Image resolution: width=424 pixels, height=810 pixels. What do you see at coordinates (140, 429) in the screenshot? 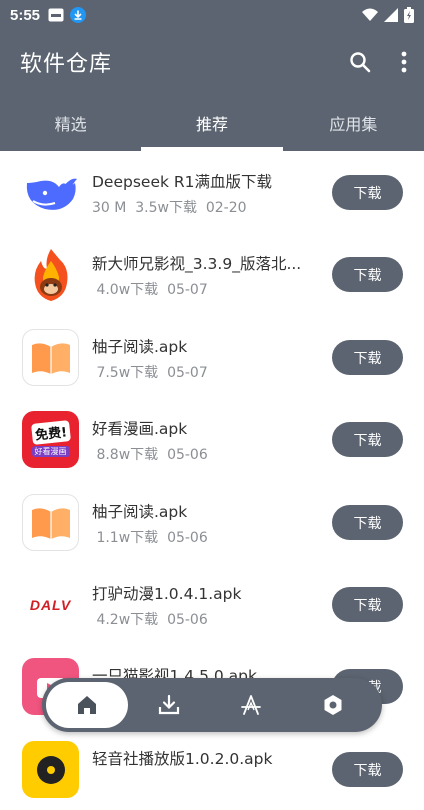
I see `app-name: 好看漫画.apk` at bounding box center [140, 429].